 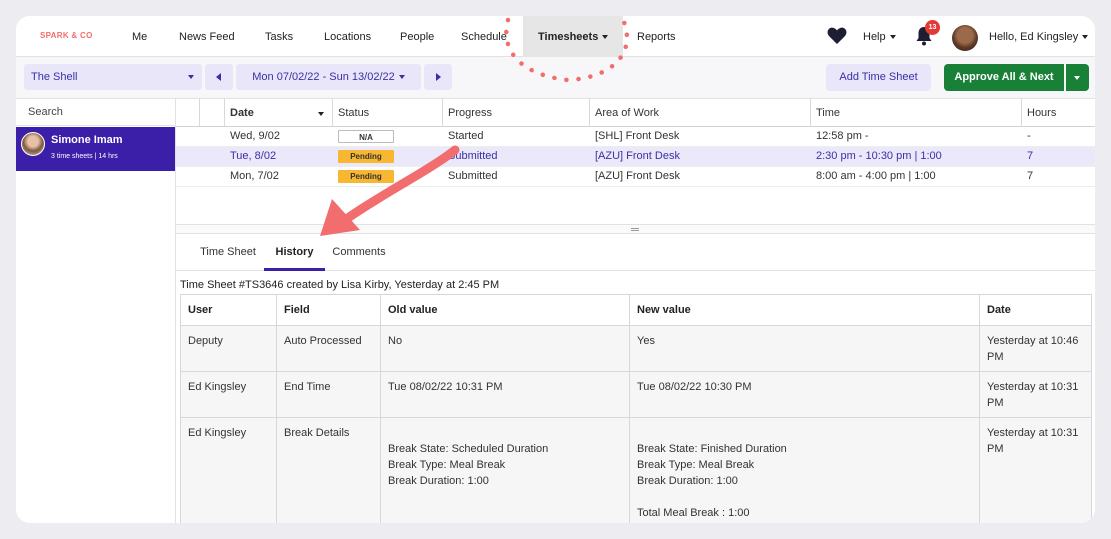 I want to click on history-new-value: Yes, so click(x=805, y=348).